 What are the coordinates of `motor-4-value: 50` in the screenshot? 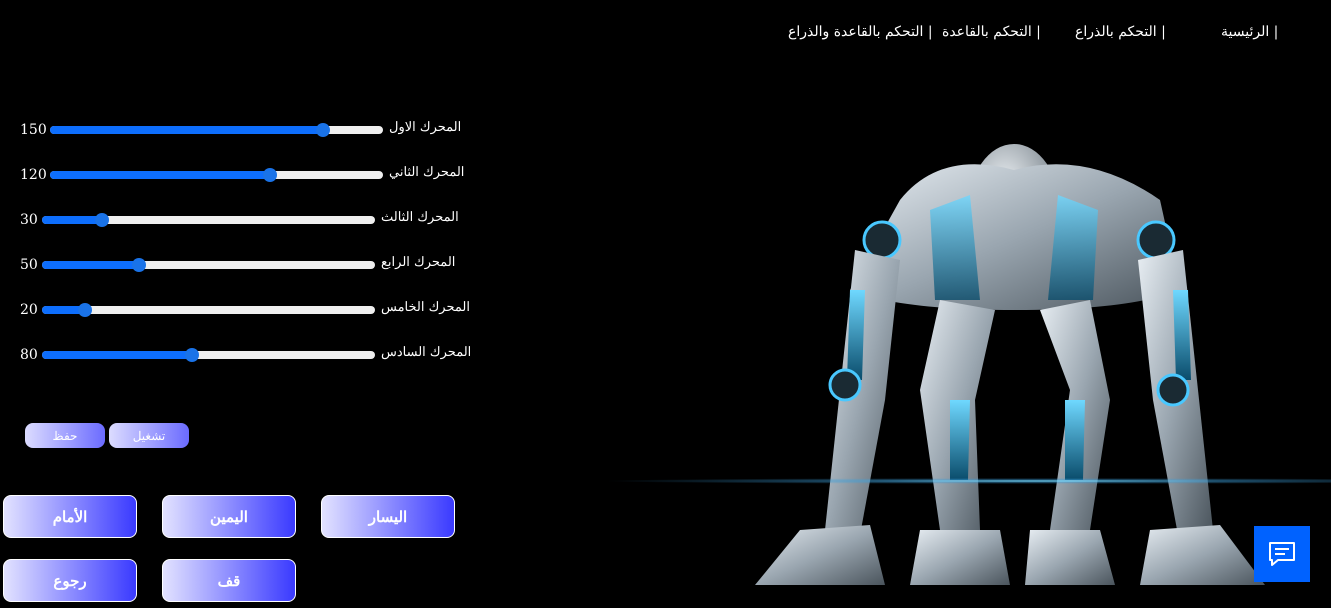 It's located at (29, 265).